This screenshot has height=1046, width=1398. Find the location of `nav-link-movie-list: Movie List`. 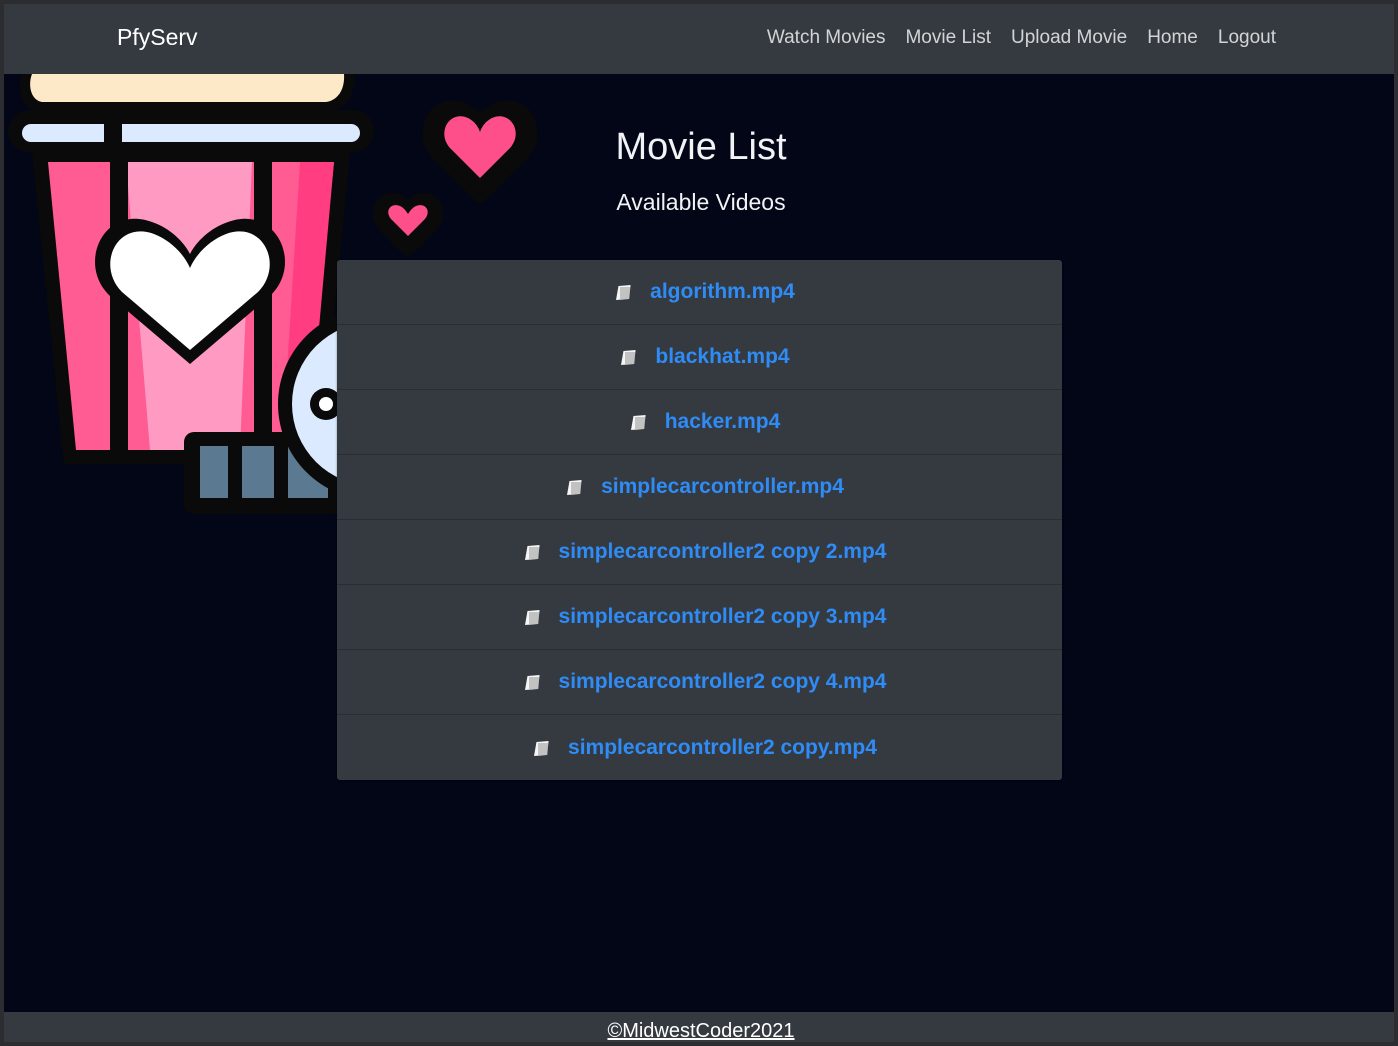

nav-link-movie-list: Movie List is located at coordinates (948, 38).